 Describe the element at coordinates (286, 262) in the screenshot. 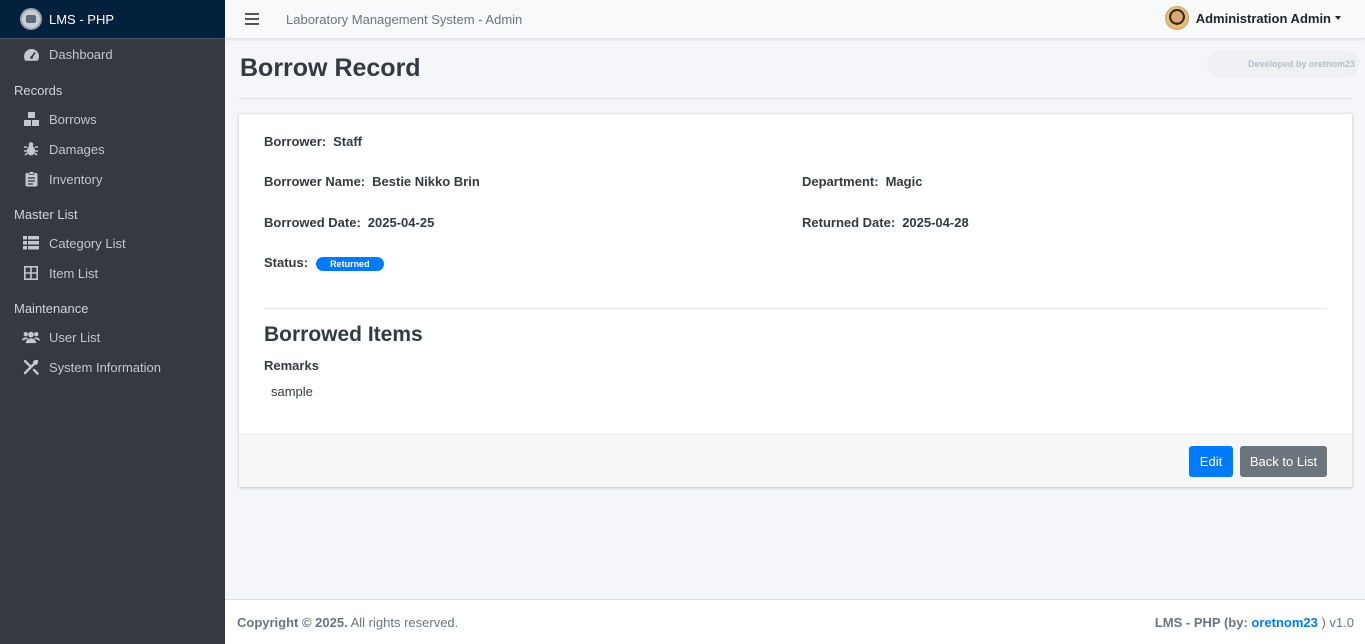

I see `status-label: Status:` at that location.